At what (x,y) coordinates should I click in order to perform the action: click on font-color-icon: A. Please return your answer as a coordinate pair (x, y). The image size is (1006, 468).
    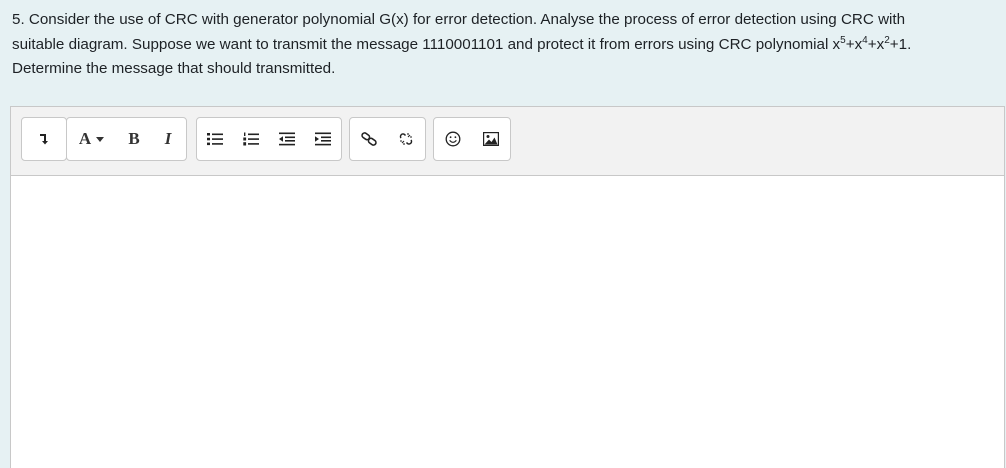
    Looking at the image, I should click on (85, 138).